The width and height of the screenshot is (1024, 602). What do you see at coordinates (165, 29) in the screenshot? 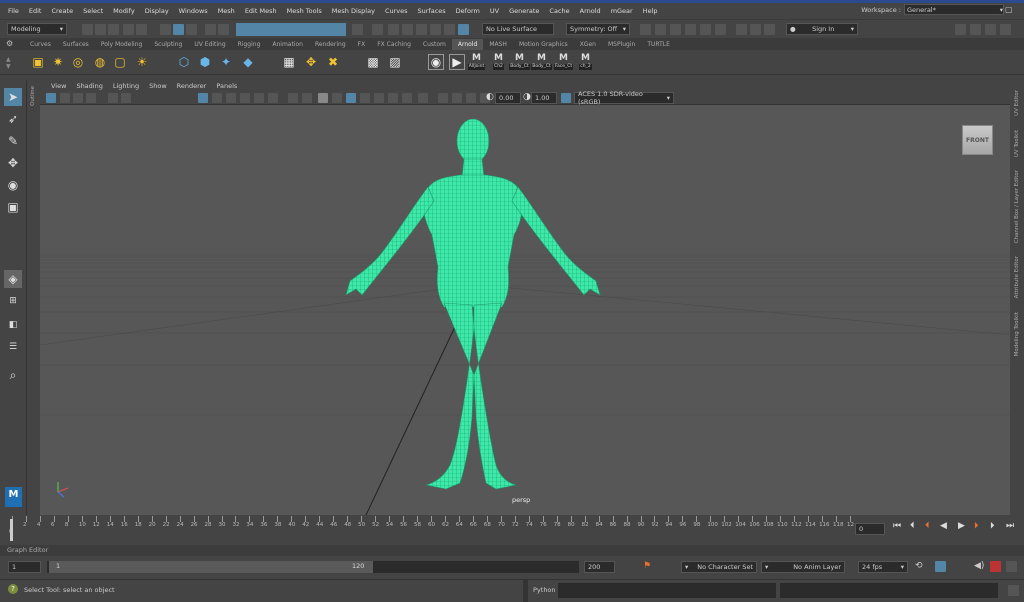
I see `select-hierarchy-icon` at bounding box center [165, 29].